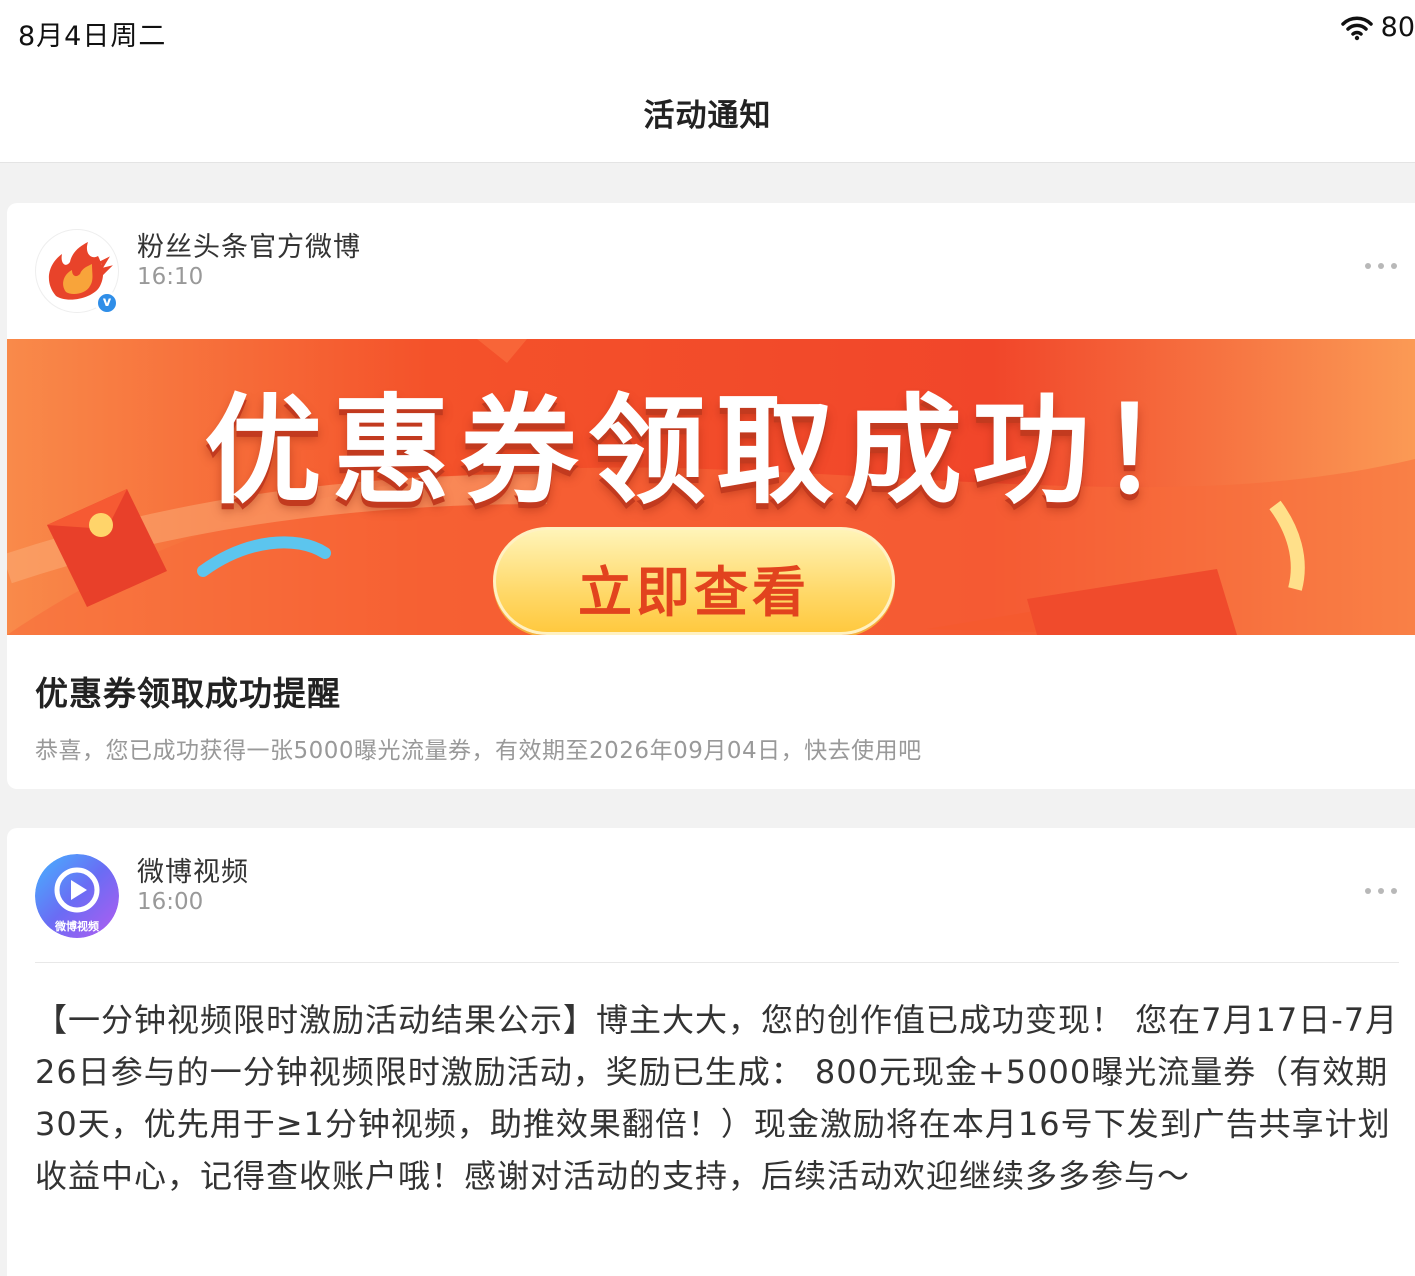 Image resolution: width=1415 pixels, height=1276 pixels. I want to click on divider, so click(717, 962).